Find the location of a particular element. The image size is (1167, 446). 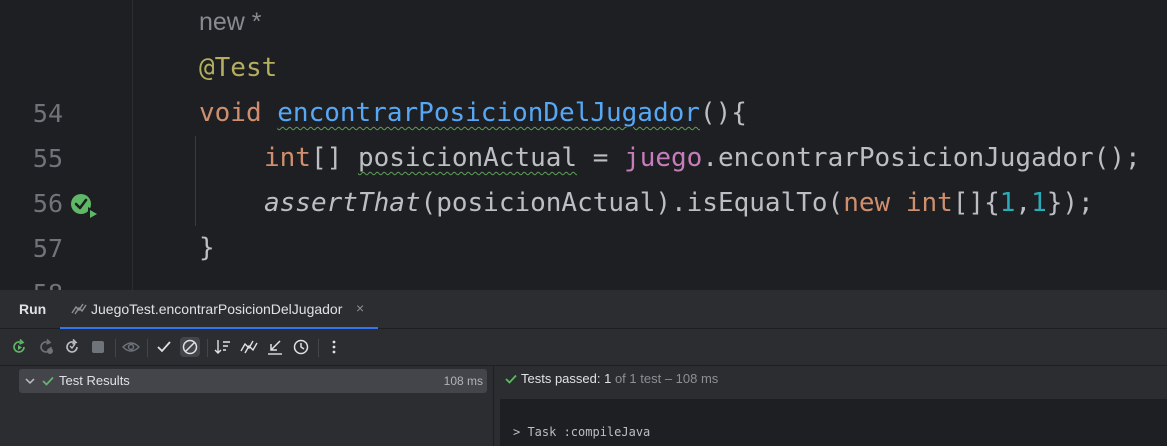

array-init-open: []{ is located at coordinates (976, 203).